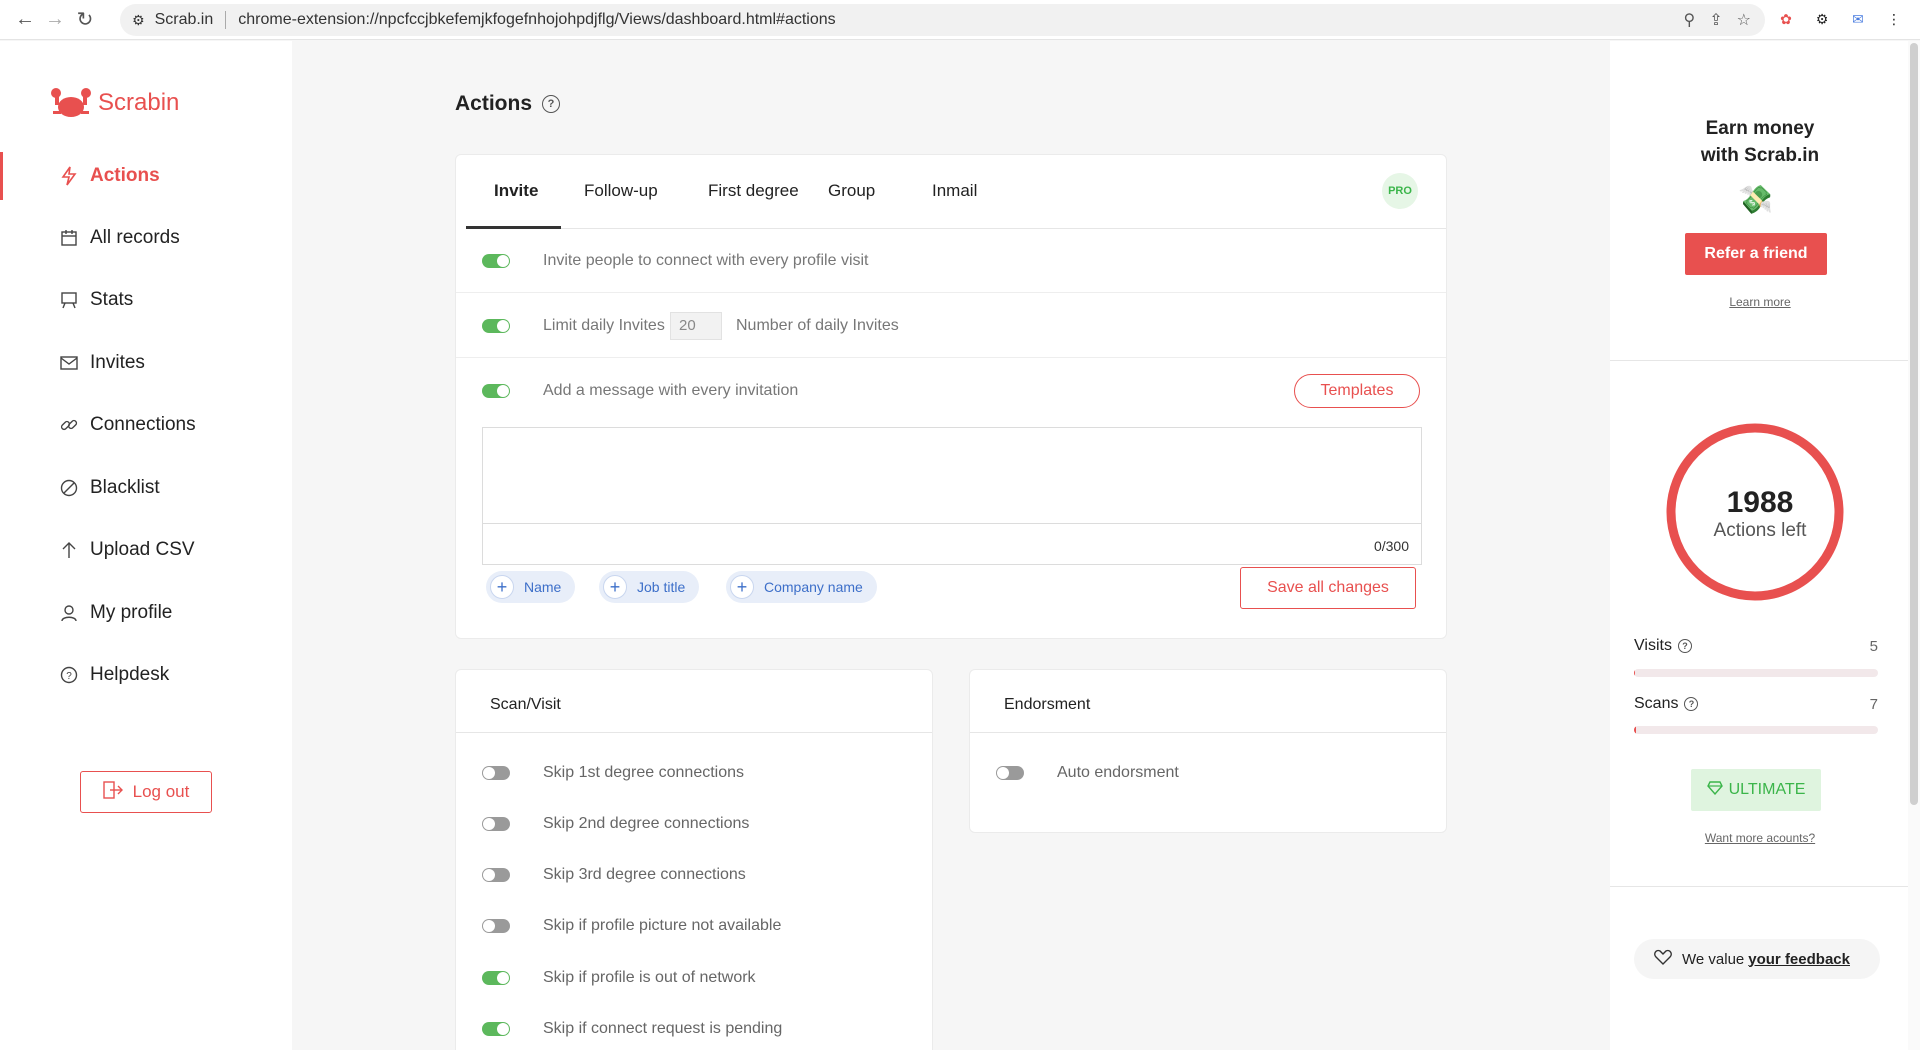  What do you see at coordinates (1760, 530) in the screenshot?
I see `actions-left-label: Actions left` at bounding box center [1760, 530].